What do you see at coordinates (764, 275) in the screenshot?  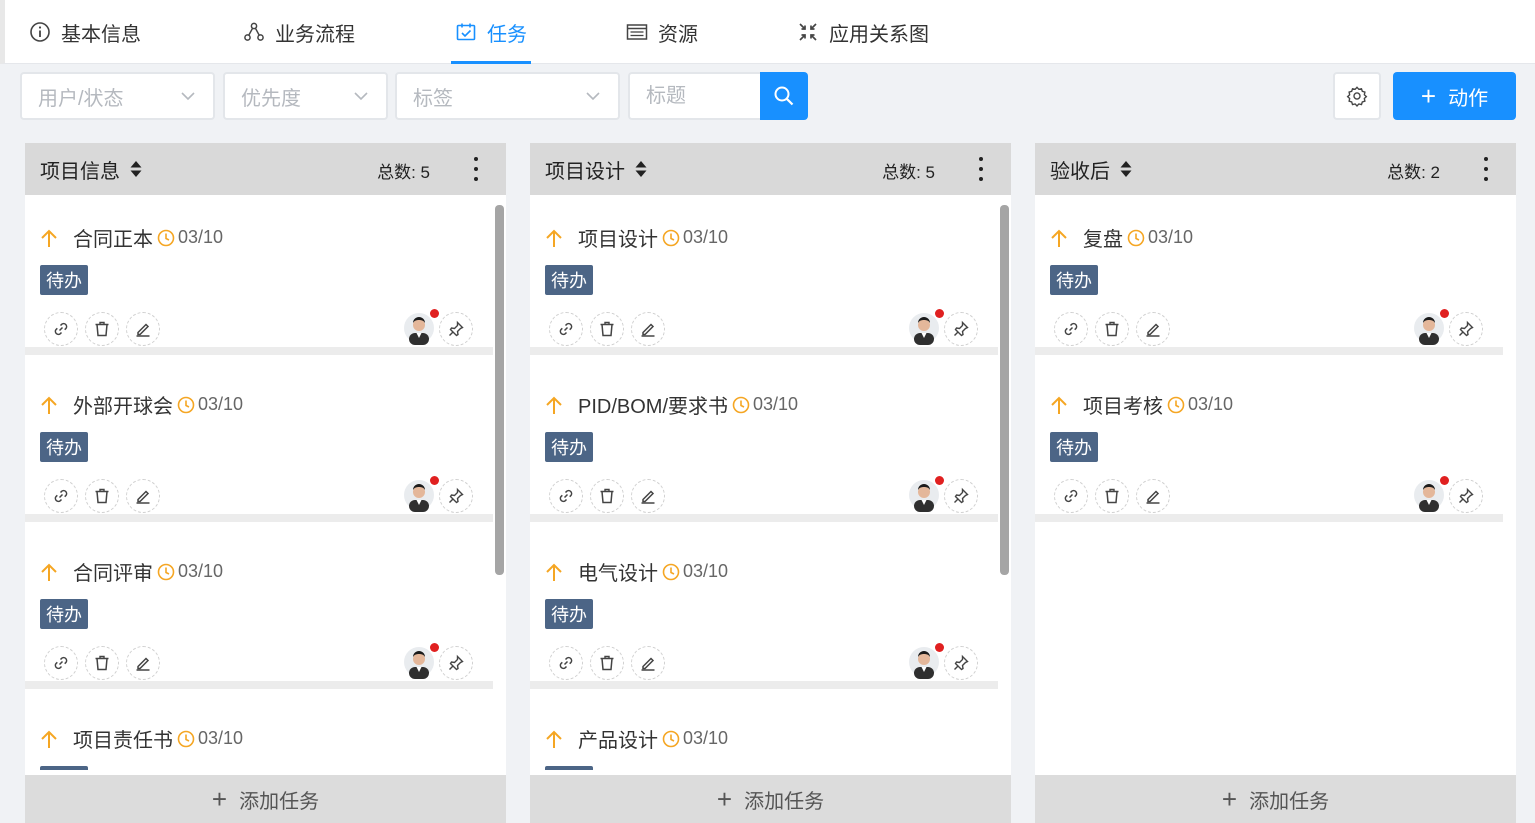 I see `task-card: 项目设计 03/10 待办` at bounding box center [764, 275].